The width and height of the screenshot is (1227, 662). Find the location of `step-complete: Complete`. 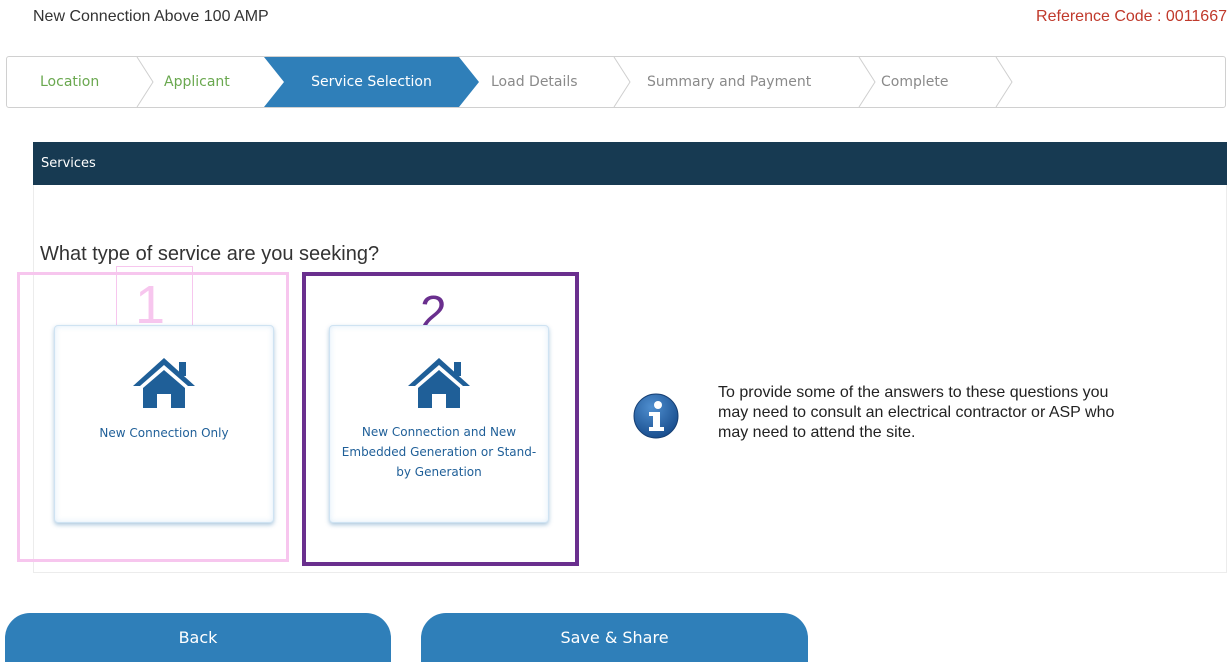

step-complete: Complete is located at coordinates (914, 82).